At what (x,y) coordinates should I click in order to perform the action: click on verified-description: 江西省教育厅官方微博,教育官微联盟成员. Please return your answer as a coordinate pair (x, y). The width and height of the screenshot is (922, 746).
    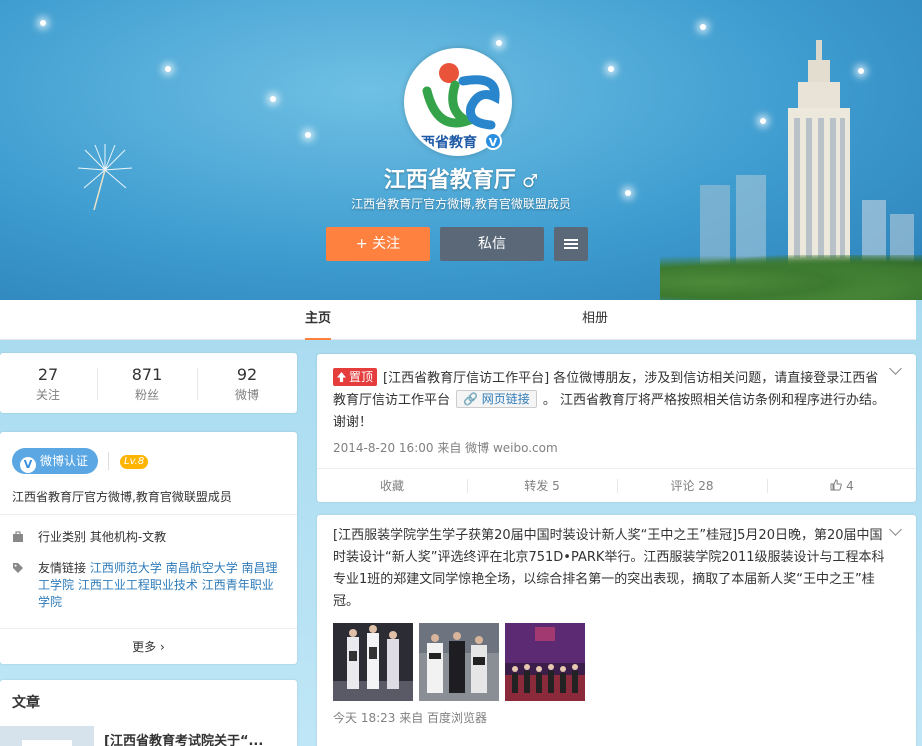
    Looking at the image, I should click on (122, 497).